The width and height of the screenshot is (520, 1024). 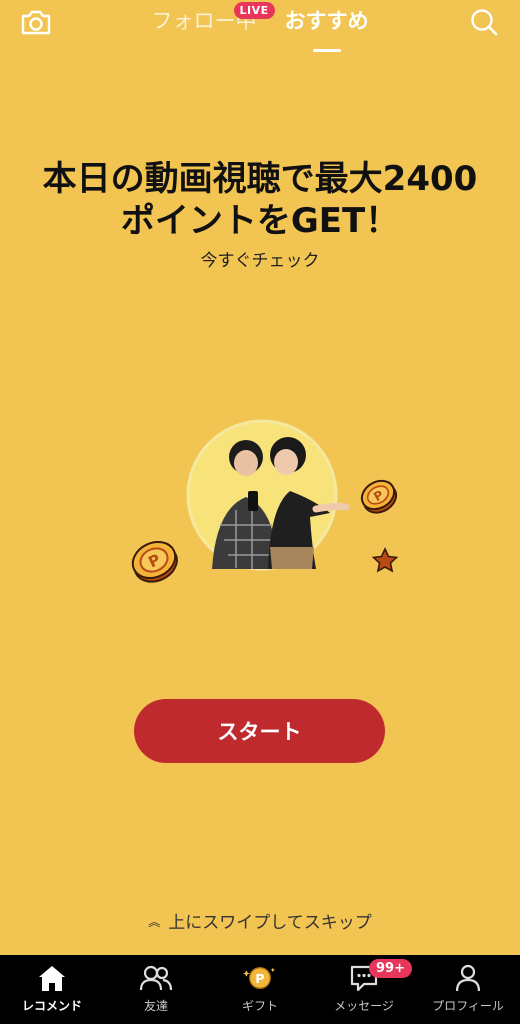 I want to click on coin-icon-left: P, so click(x=154, y=562).